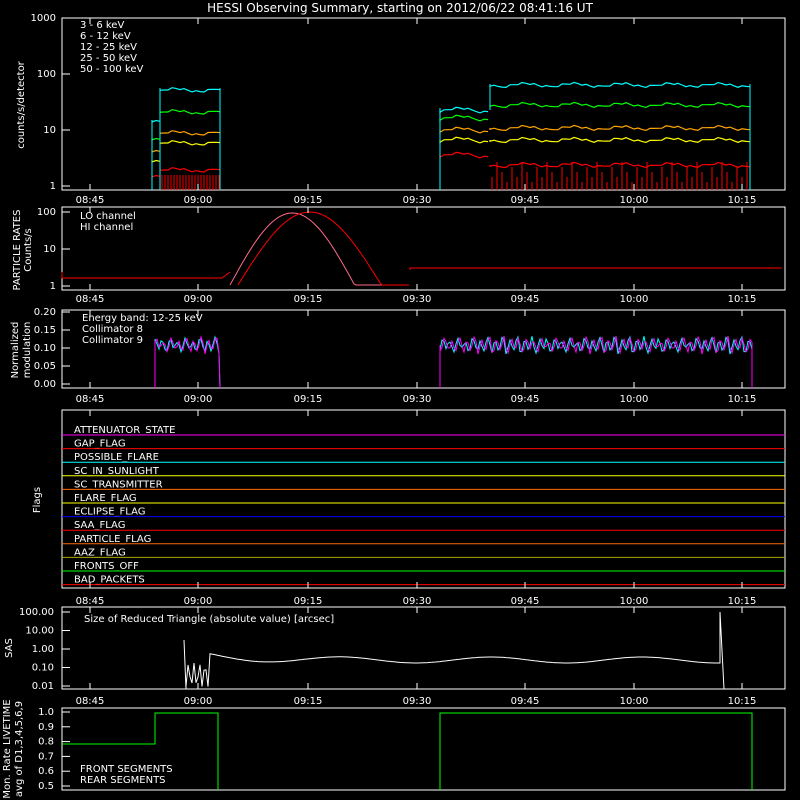  What do you see at coordinates (596, 361) in the screenshot?
I see `modulation-line` at bounding box center [596, 361].